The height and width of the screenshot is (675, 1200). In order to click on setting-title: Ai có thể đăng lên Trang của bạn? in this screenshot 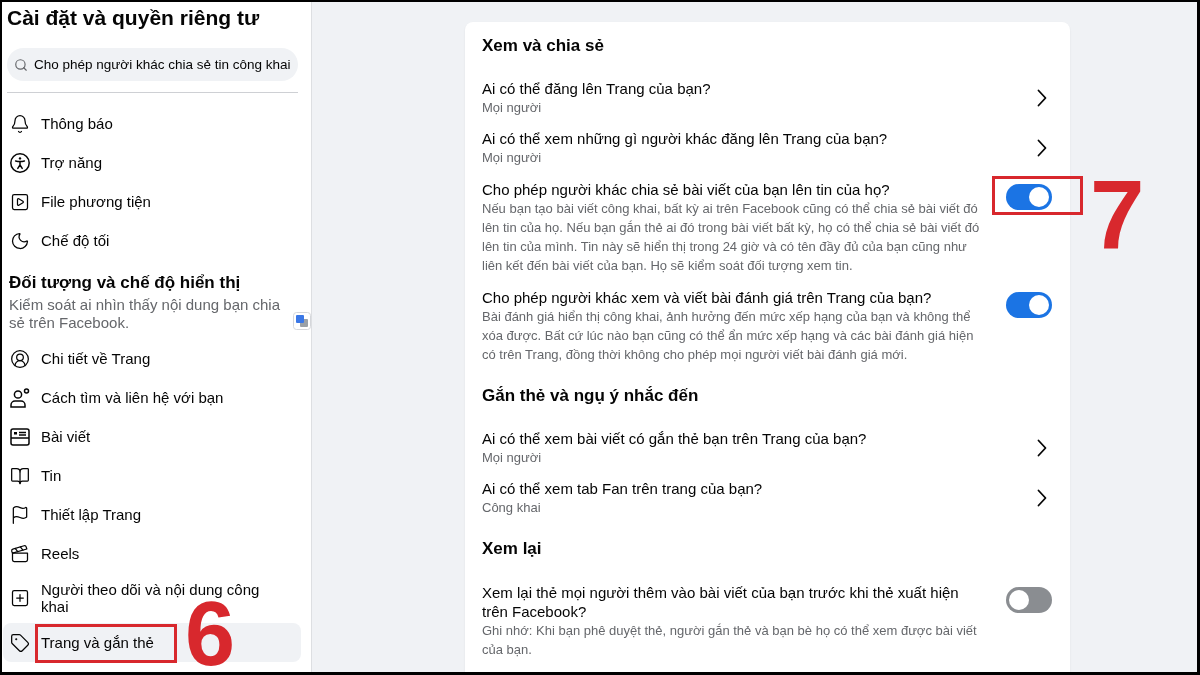, I will do `click(596, 88)`.